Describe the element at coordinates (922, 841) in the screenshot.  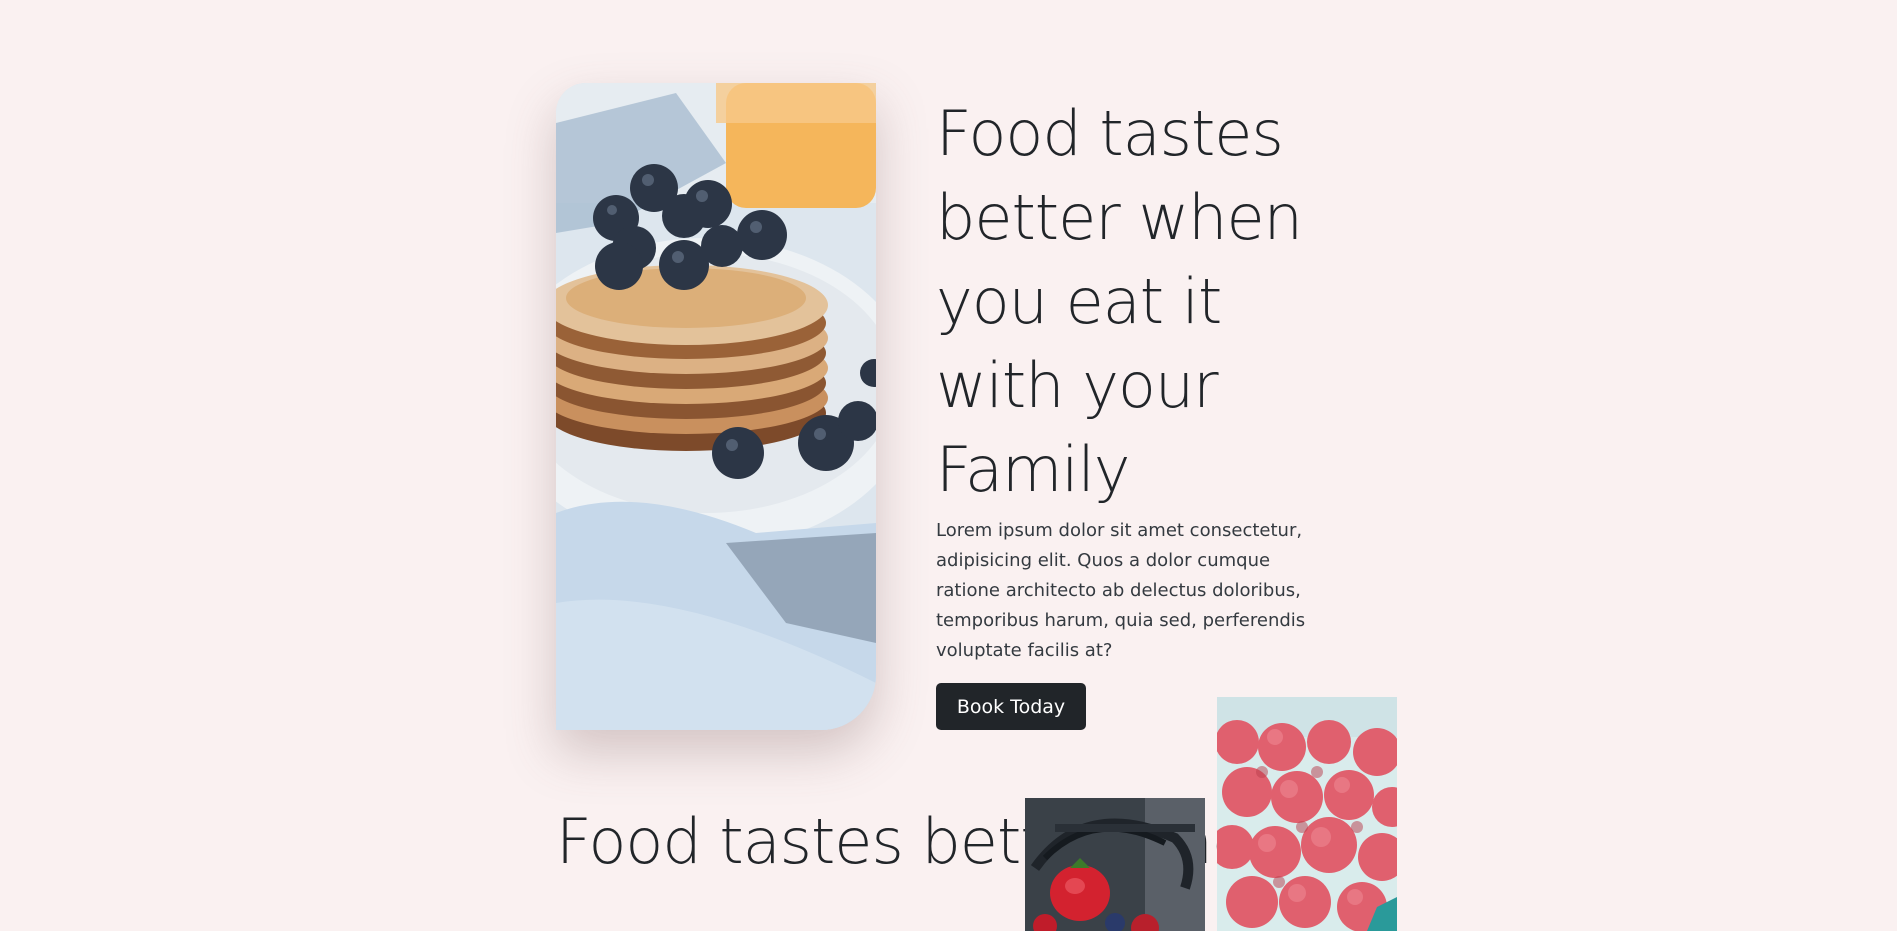
I see `section-title: Food tastes better when` at that location.